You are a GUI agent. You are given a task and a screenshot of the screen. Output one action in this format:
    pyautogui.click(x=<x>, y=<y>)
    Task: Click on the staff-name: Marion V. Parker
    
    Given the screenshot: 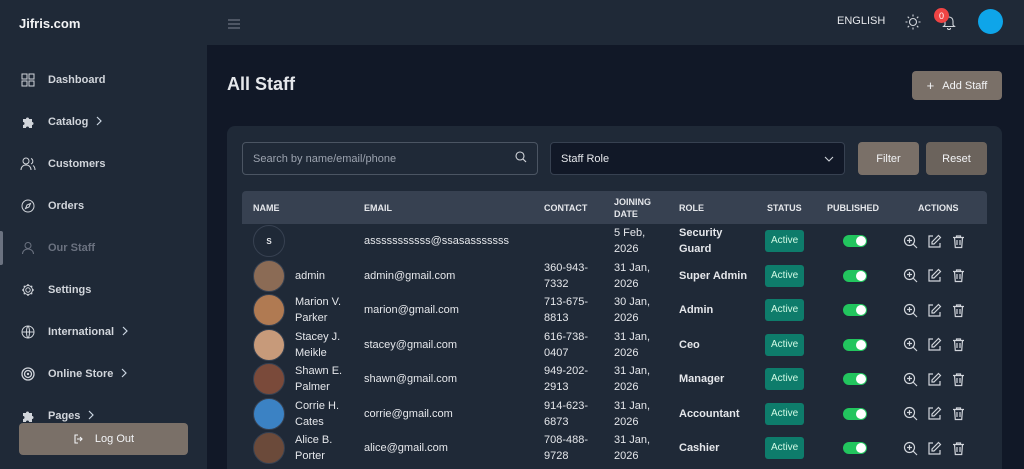 What is the action you would take?
    pyautogui.click(x=318, y=310)
    